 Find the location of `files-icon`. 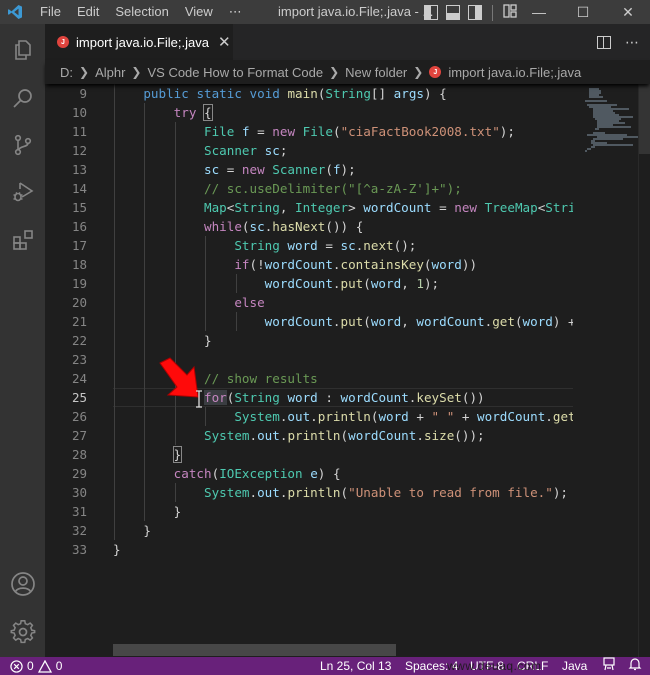

files-icon is located at coordinates (22, 50).